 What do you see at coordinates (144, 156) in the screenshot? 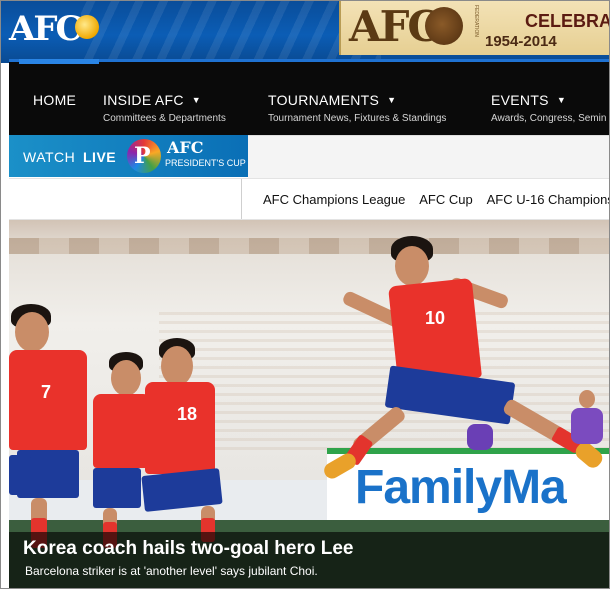
I see `presidents-cup-logo-icon: P` at bounding box center [144, 156].